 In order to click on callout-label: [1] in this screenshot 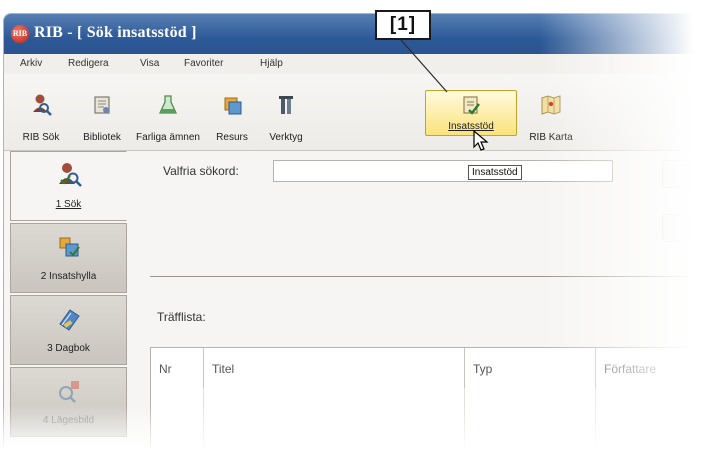, I will do `click(403, 25)`.